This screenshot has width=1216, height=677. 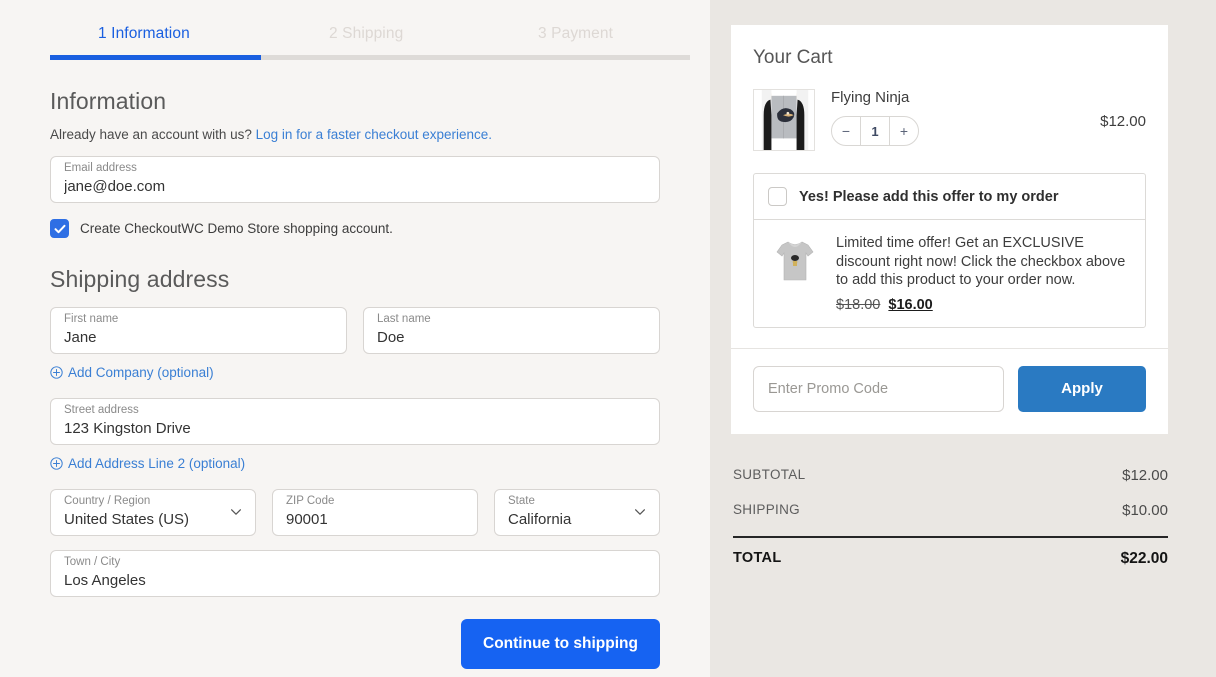 I want to click on tab-shipping: 2 Shipping, so click(x=366, y=34).